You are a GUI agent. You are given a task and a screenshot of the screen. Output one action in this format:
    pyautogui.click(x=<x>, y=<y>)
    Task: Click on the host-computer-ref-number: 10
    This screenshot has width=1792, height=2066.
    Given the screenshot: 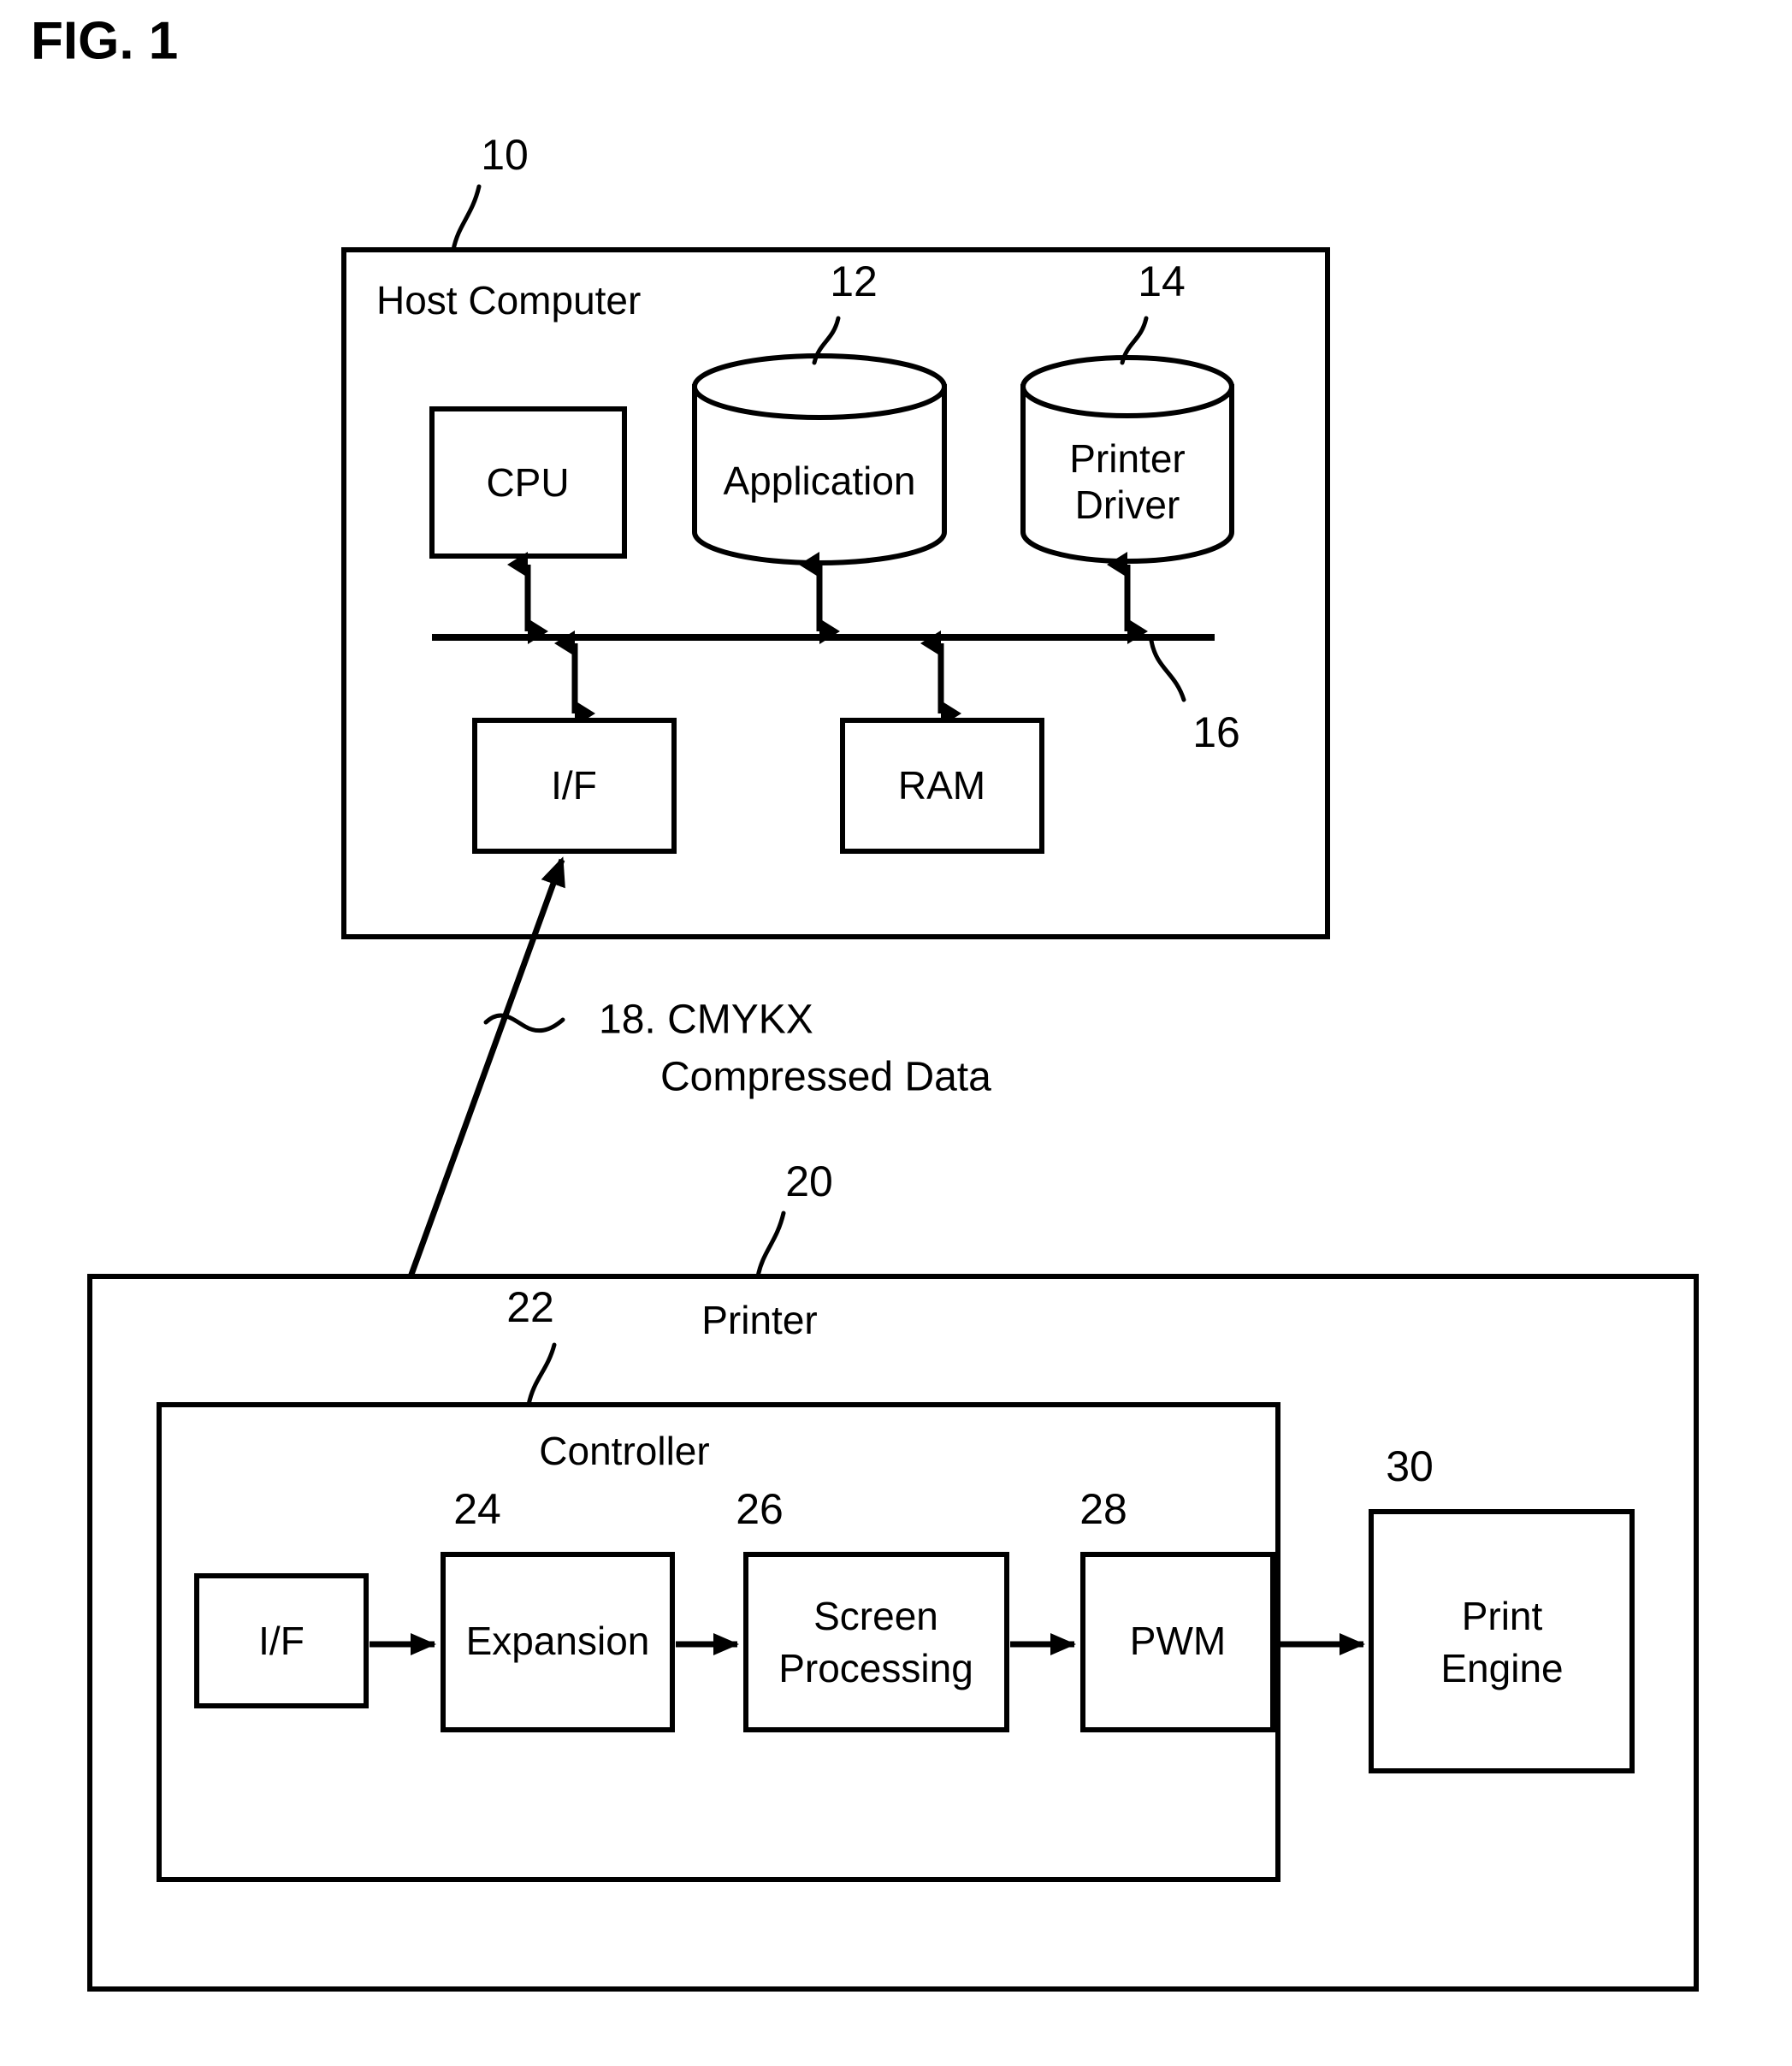 What is the action you would take?
    pyautogui.click(x=505, y=155)
    